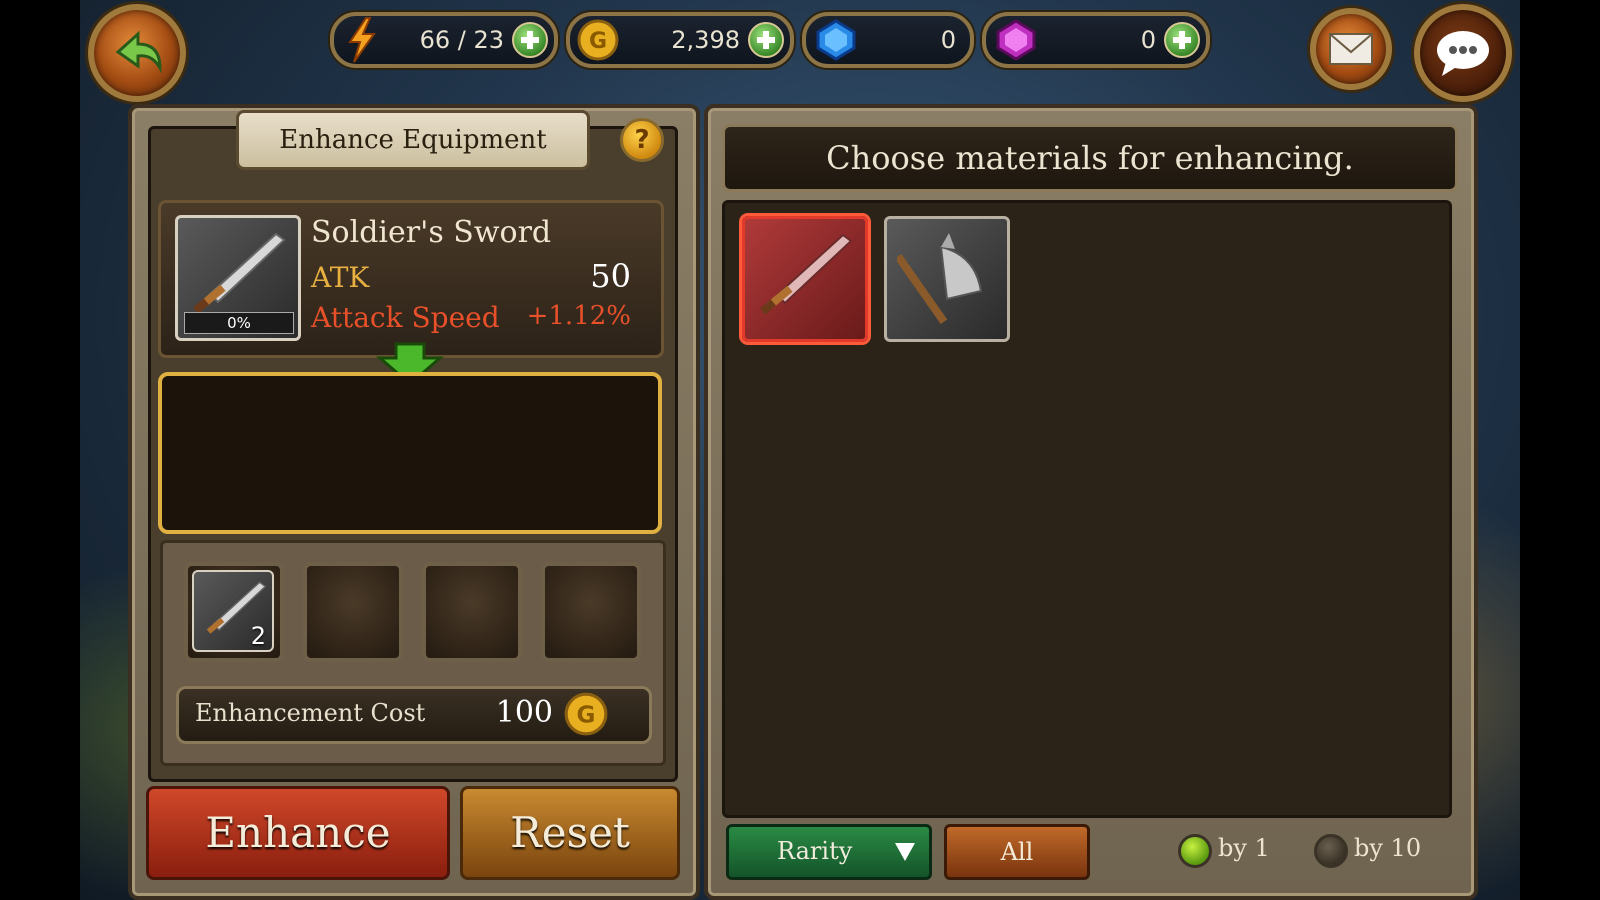 Image resolution: width=1600 pixels, height=900 pixels. I want to click on back-button, so click(137, 53).